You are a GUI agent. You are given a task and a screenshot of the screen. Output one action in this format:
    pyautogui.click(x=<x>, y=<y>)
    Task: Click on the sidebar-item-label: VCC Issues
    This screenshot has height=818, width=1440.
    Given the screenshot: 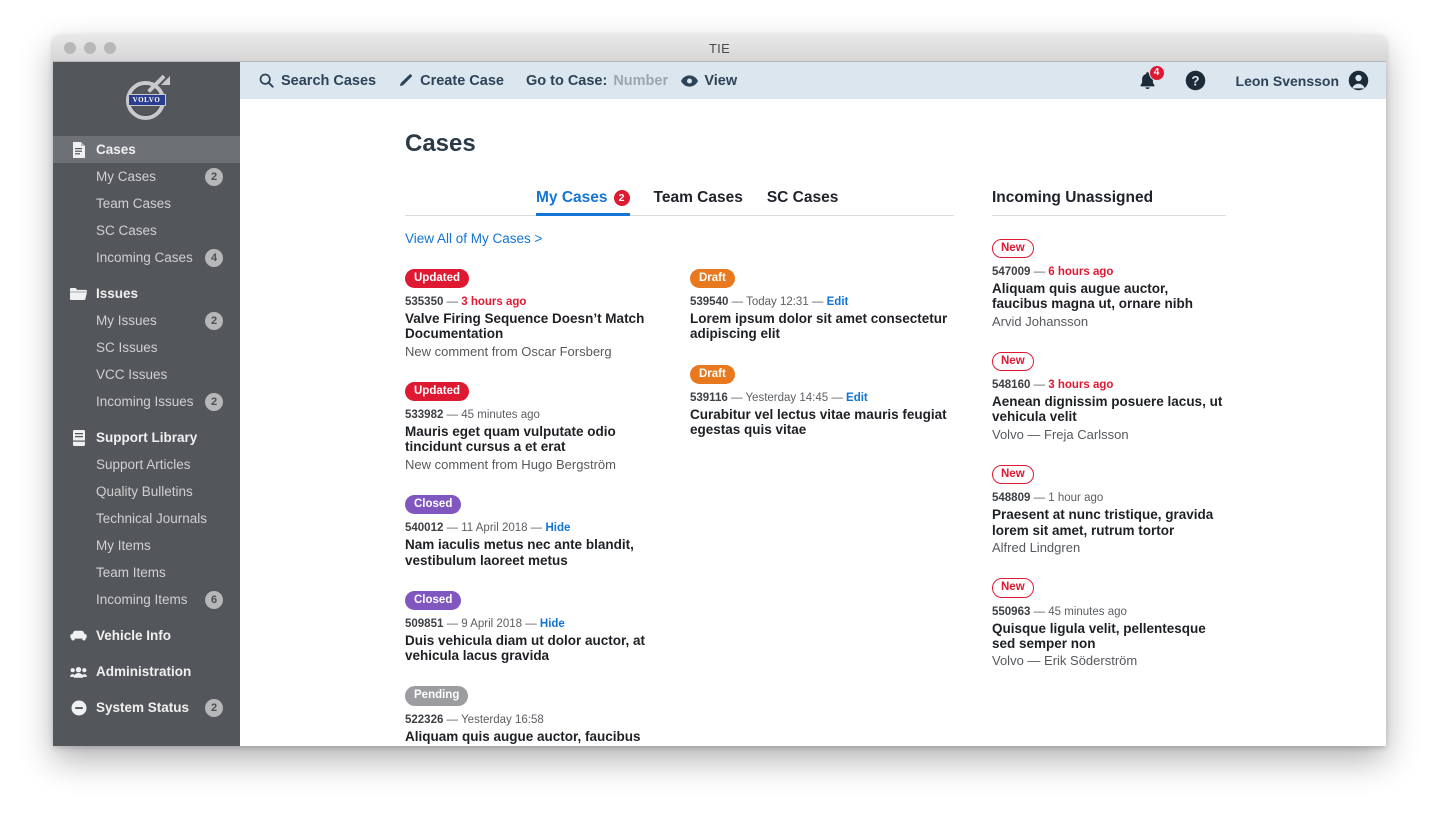 What is the action you would take?
    pyautogui.click(x=132, y=374)
    